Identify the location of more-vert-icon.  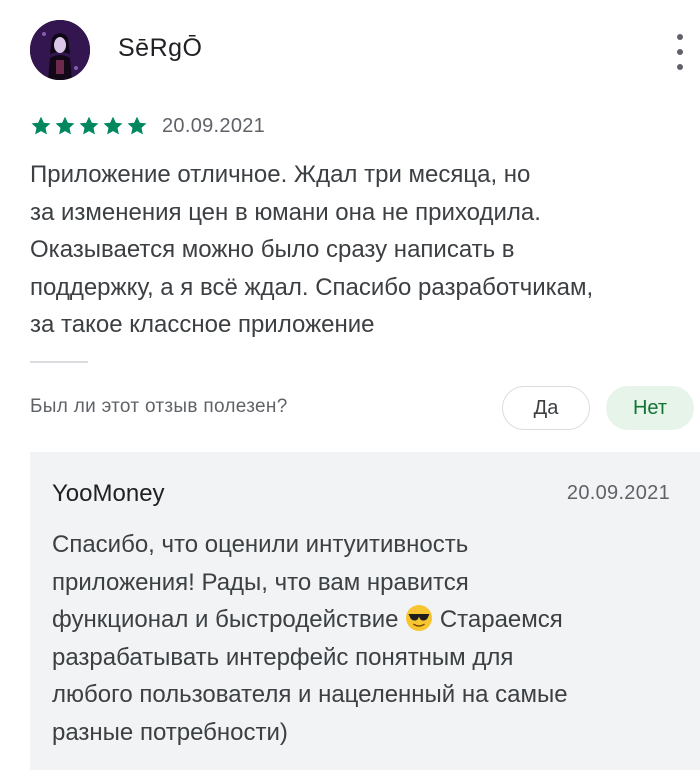
(680, 52).